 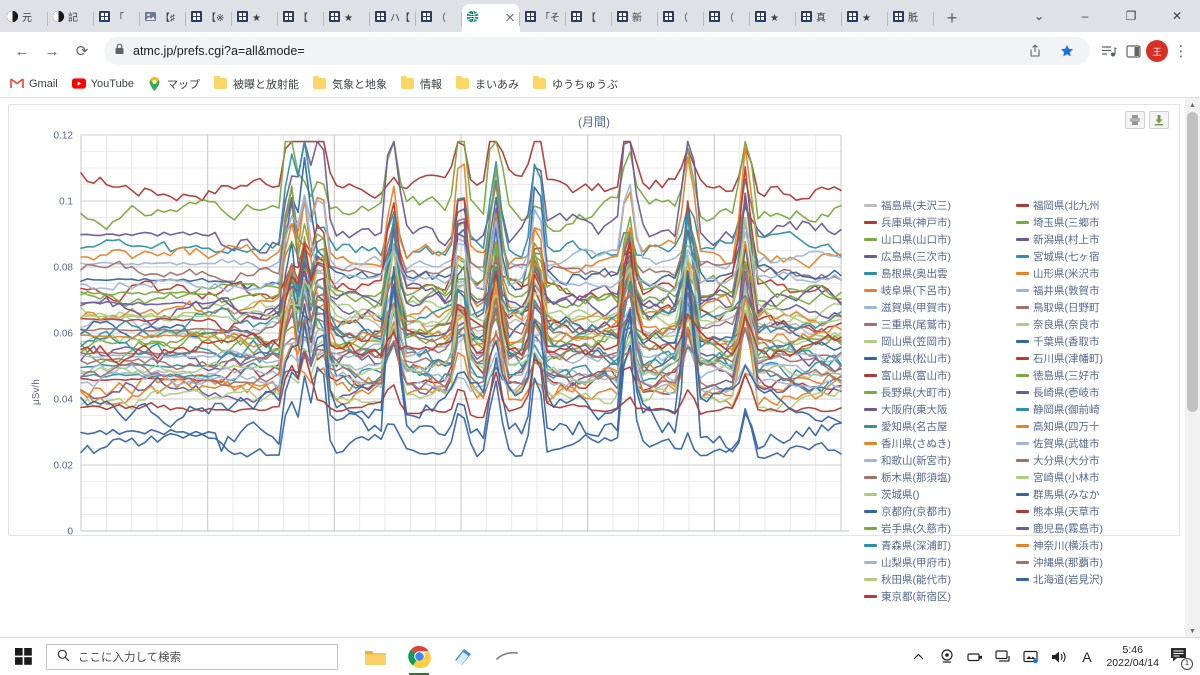 I want to click on reload-button: ⟳, so click(x=82, y=51).